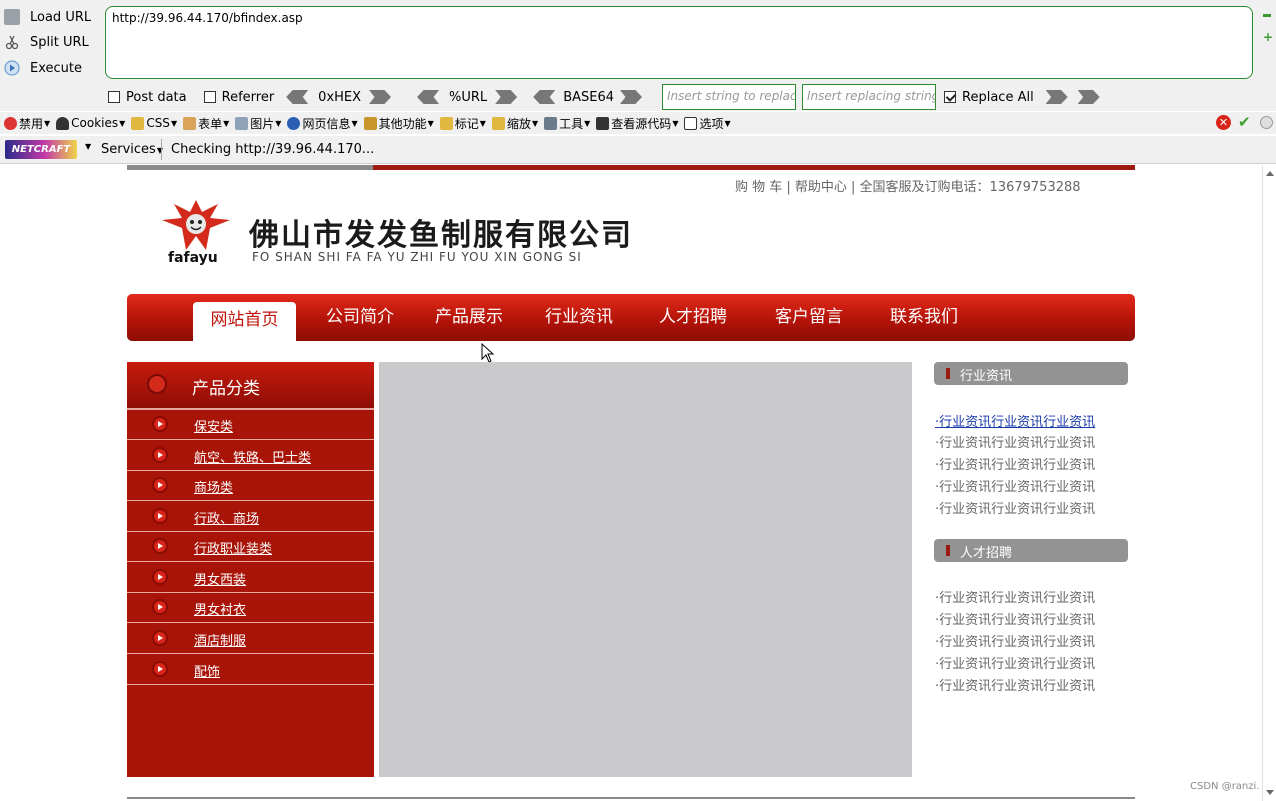  What do you see at coordinates (248, 97) in the screenshot?
I see `referrer-label: Referrer` at bounding box center [248, 97].